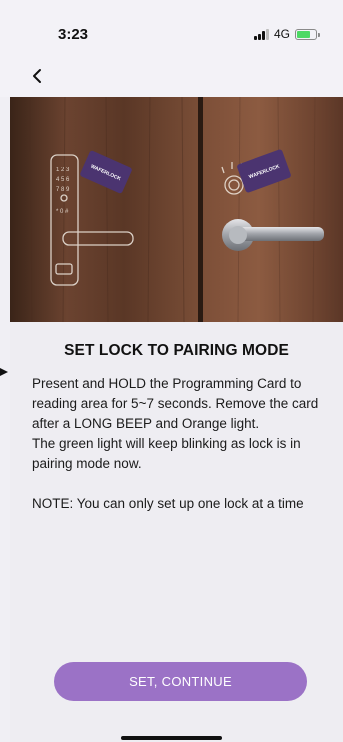 This screenshot has width=343, height=742. What do you see at coordinates (62, 212) in the screenshot?
I see `svg-text: * 0 #` at bounding box center [62, 212].